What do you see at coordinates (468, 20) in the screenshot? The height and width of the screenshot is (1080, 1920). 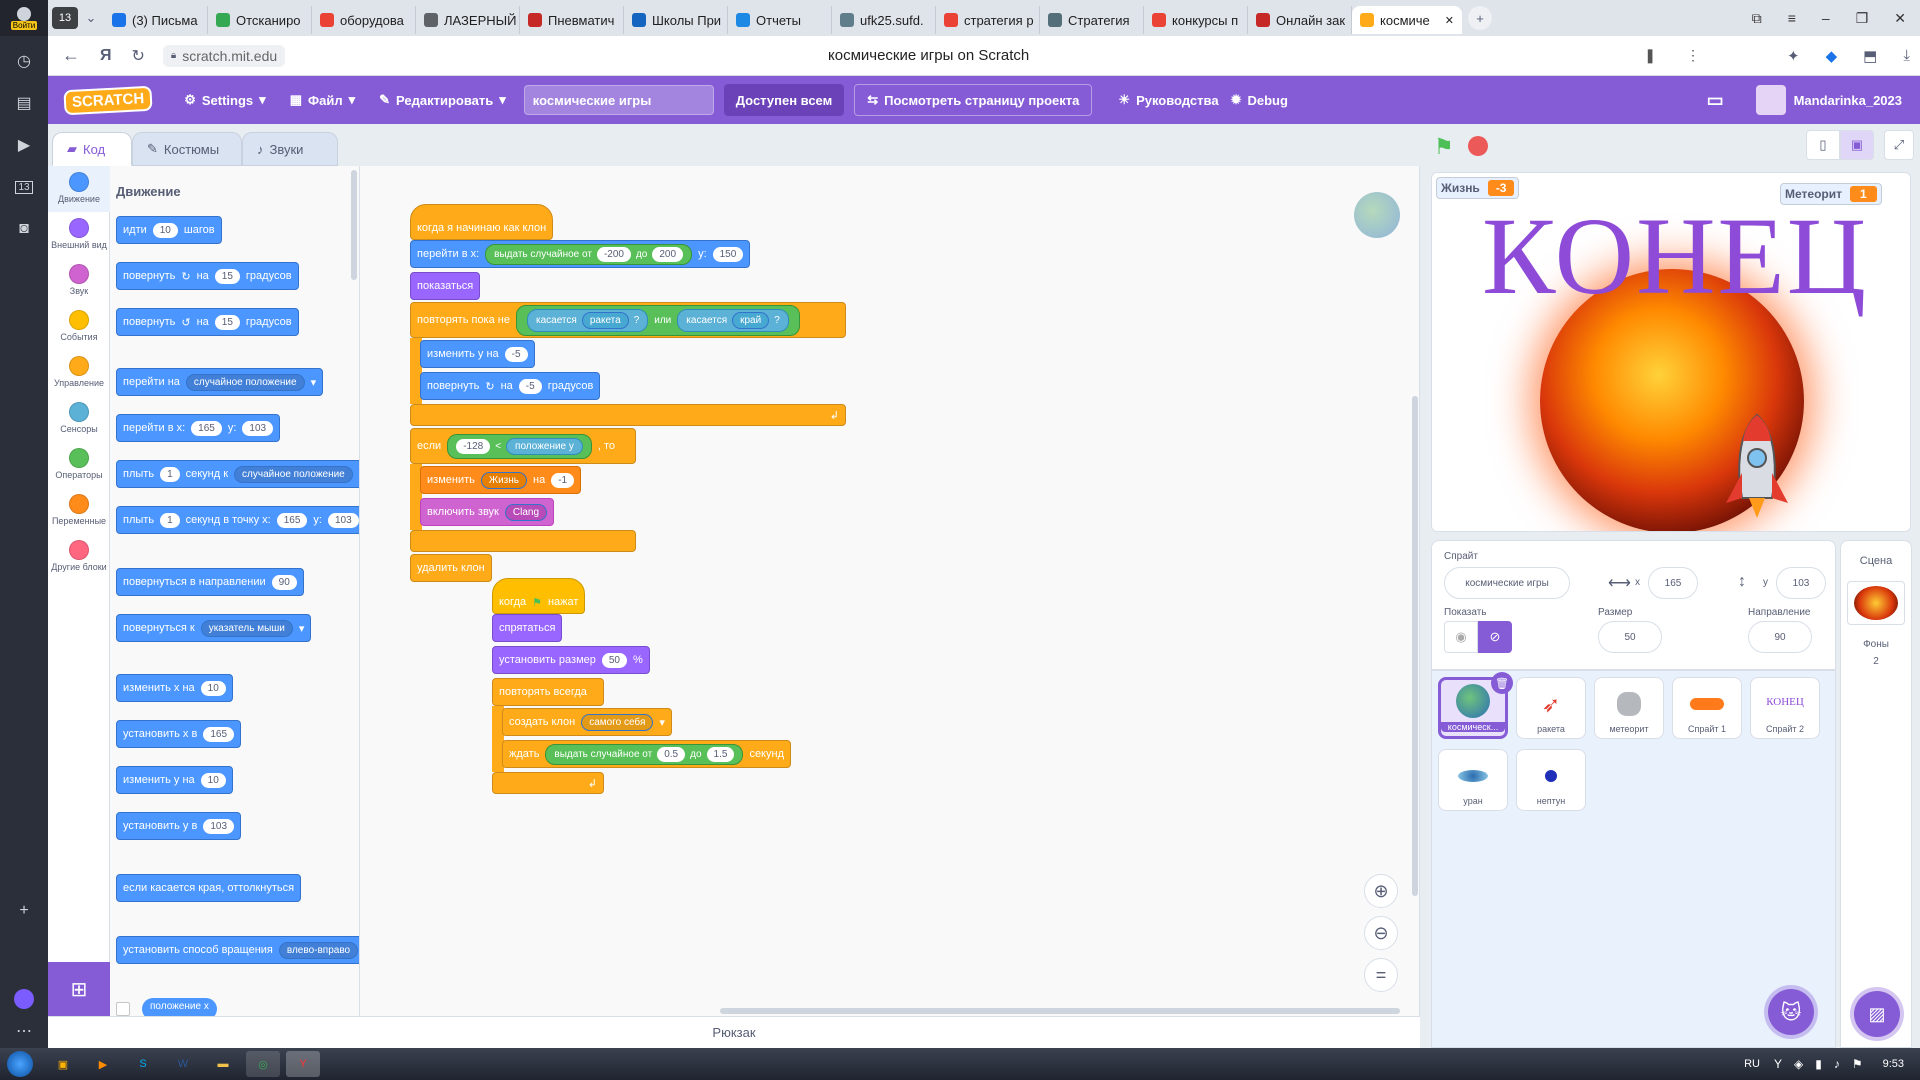 I see `browser-tab: ЛАЗЕРНЫЙ` at bounding box center [468, 20].